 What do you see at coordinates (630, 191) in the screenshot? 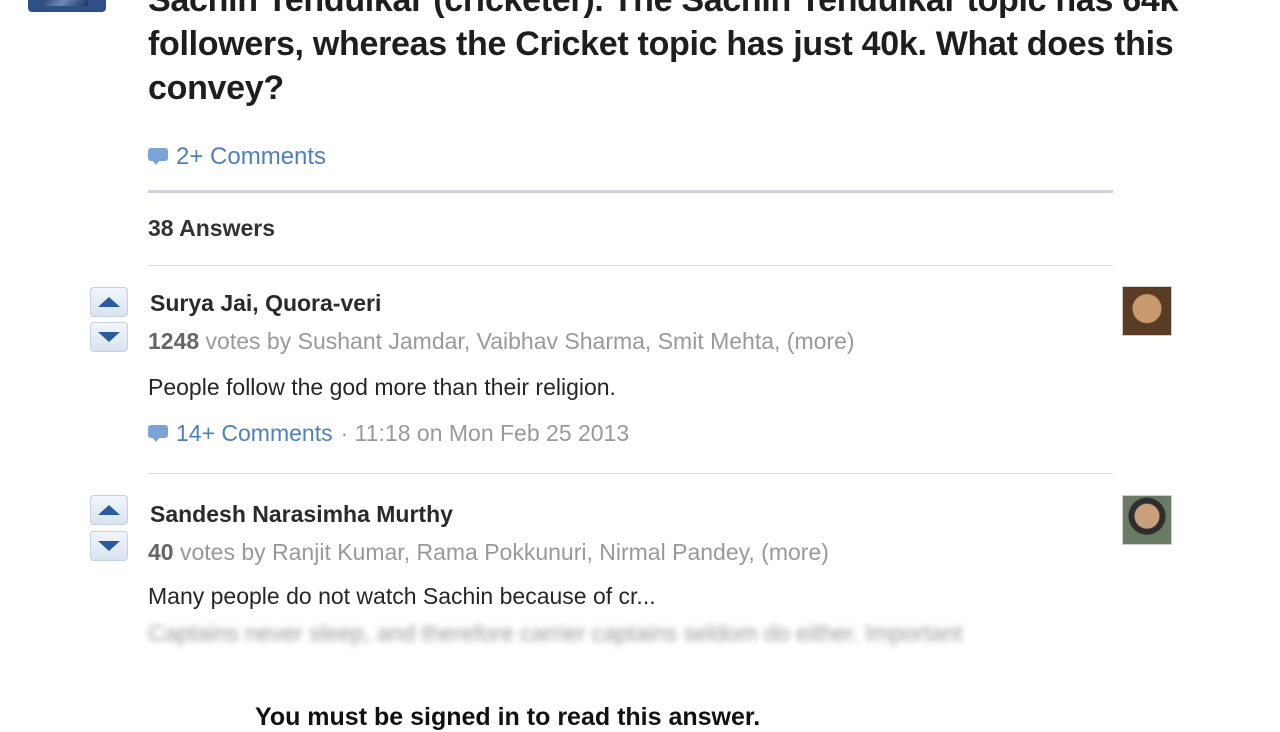
I see `question-divider` at bounding box center [630, 191].